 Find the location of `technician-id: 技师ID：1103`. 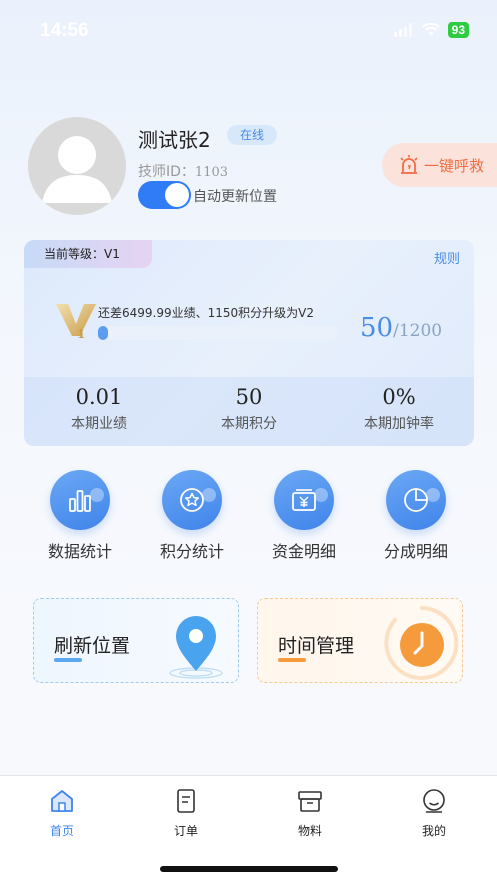

technician-id: 技师ID：1103 is located at coordinates (183, 171).